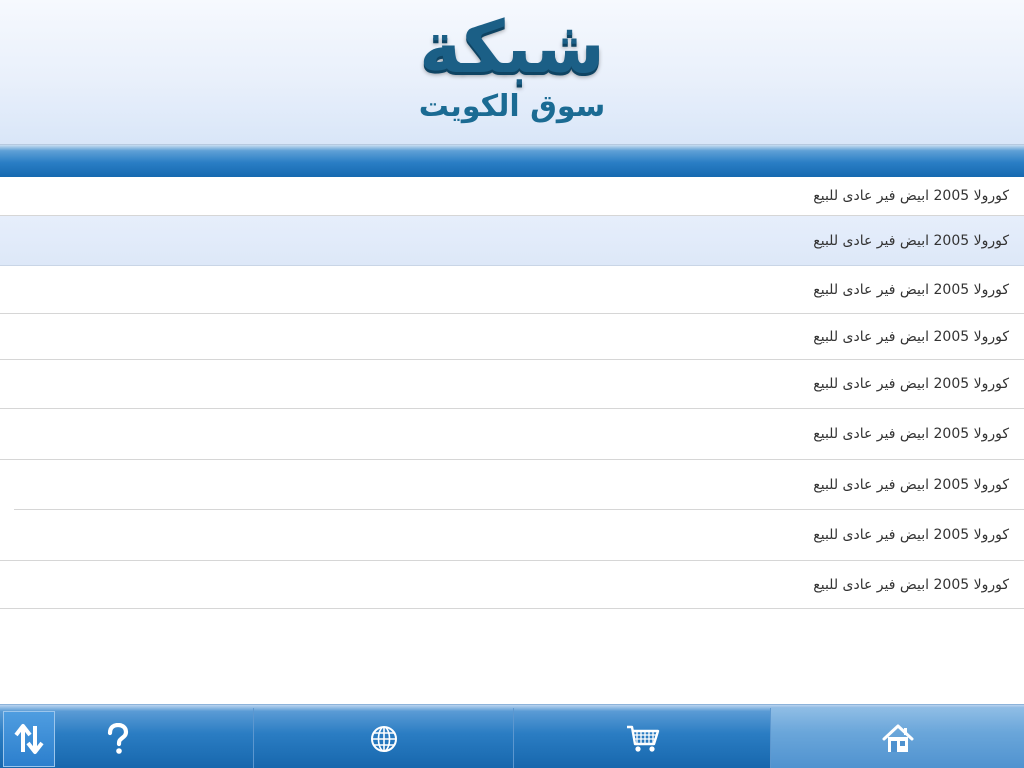 This screenshot has width=1024, height=768. Describe the element at coordinates (512, 106) in the screenshot. I see `logo-sub-text: سوق الكويت` at that location.